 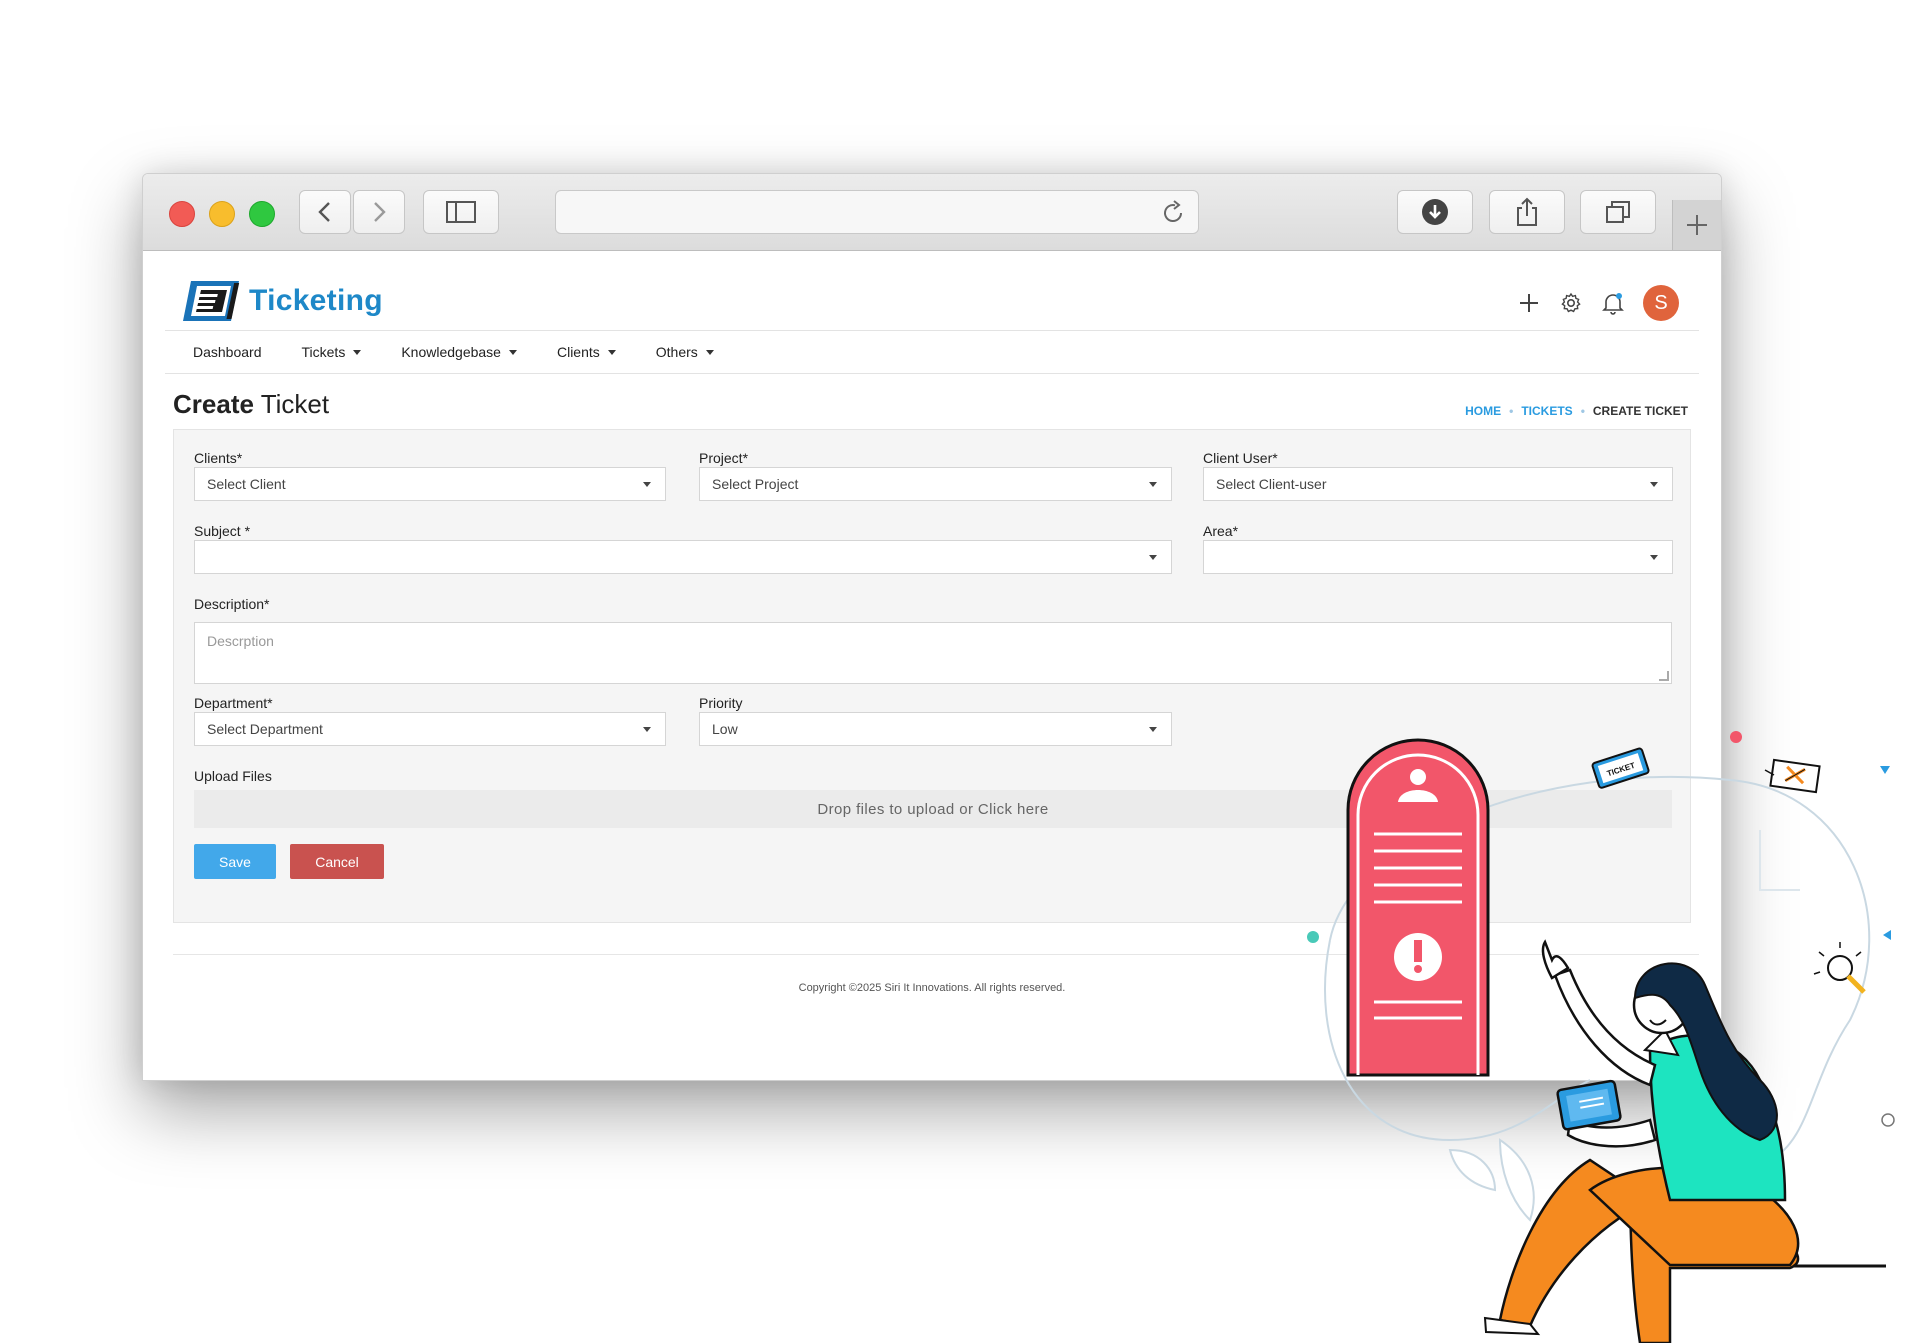 What do you see at coordinates (337, 861) in the screenshot?
I see `cancel-button: Cancel` at bounding box center [337, 861].